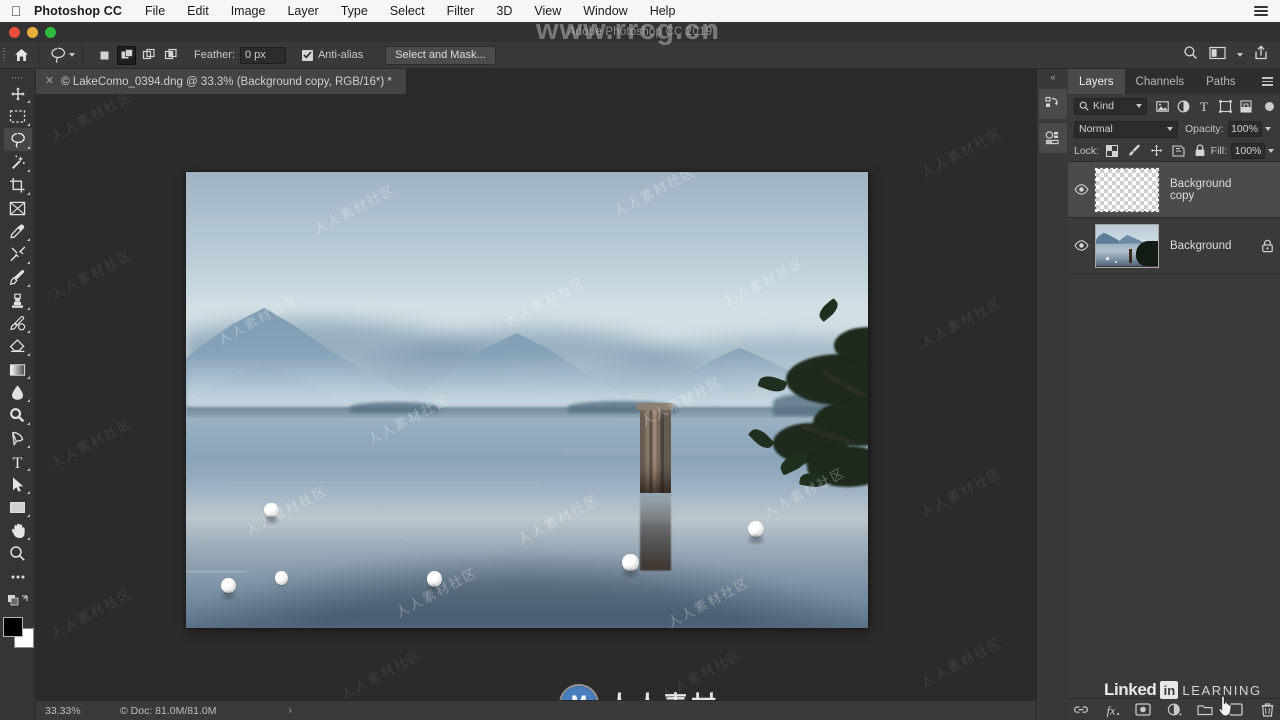 The height and width of the screenshot is (720, 1280). I want to click on panel-menu-icon, so click(1267, 81).